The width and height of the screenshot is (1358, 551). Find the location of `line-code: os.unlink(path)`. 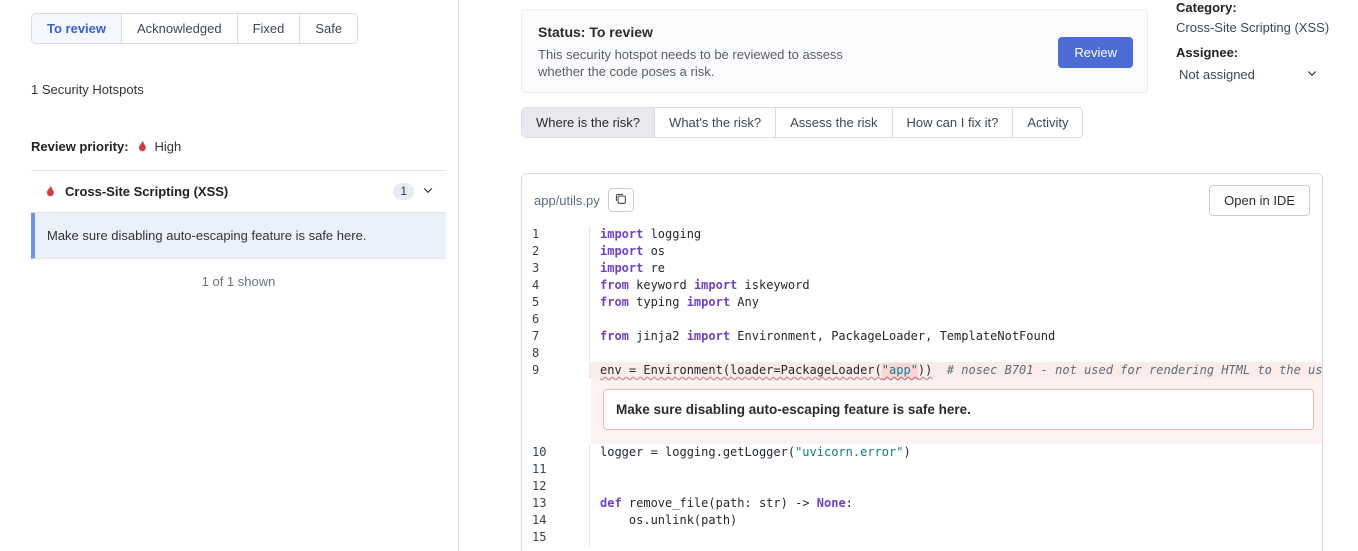

line-code: os.unlink(path) is located at coordinates (669, 520).